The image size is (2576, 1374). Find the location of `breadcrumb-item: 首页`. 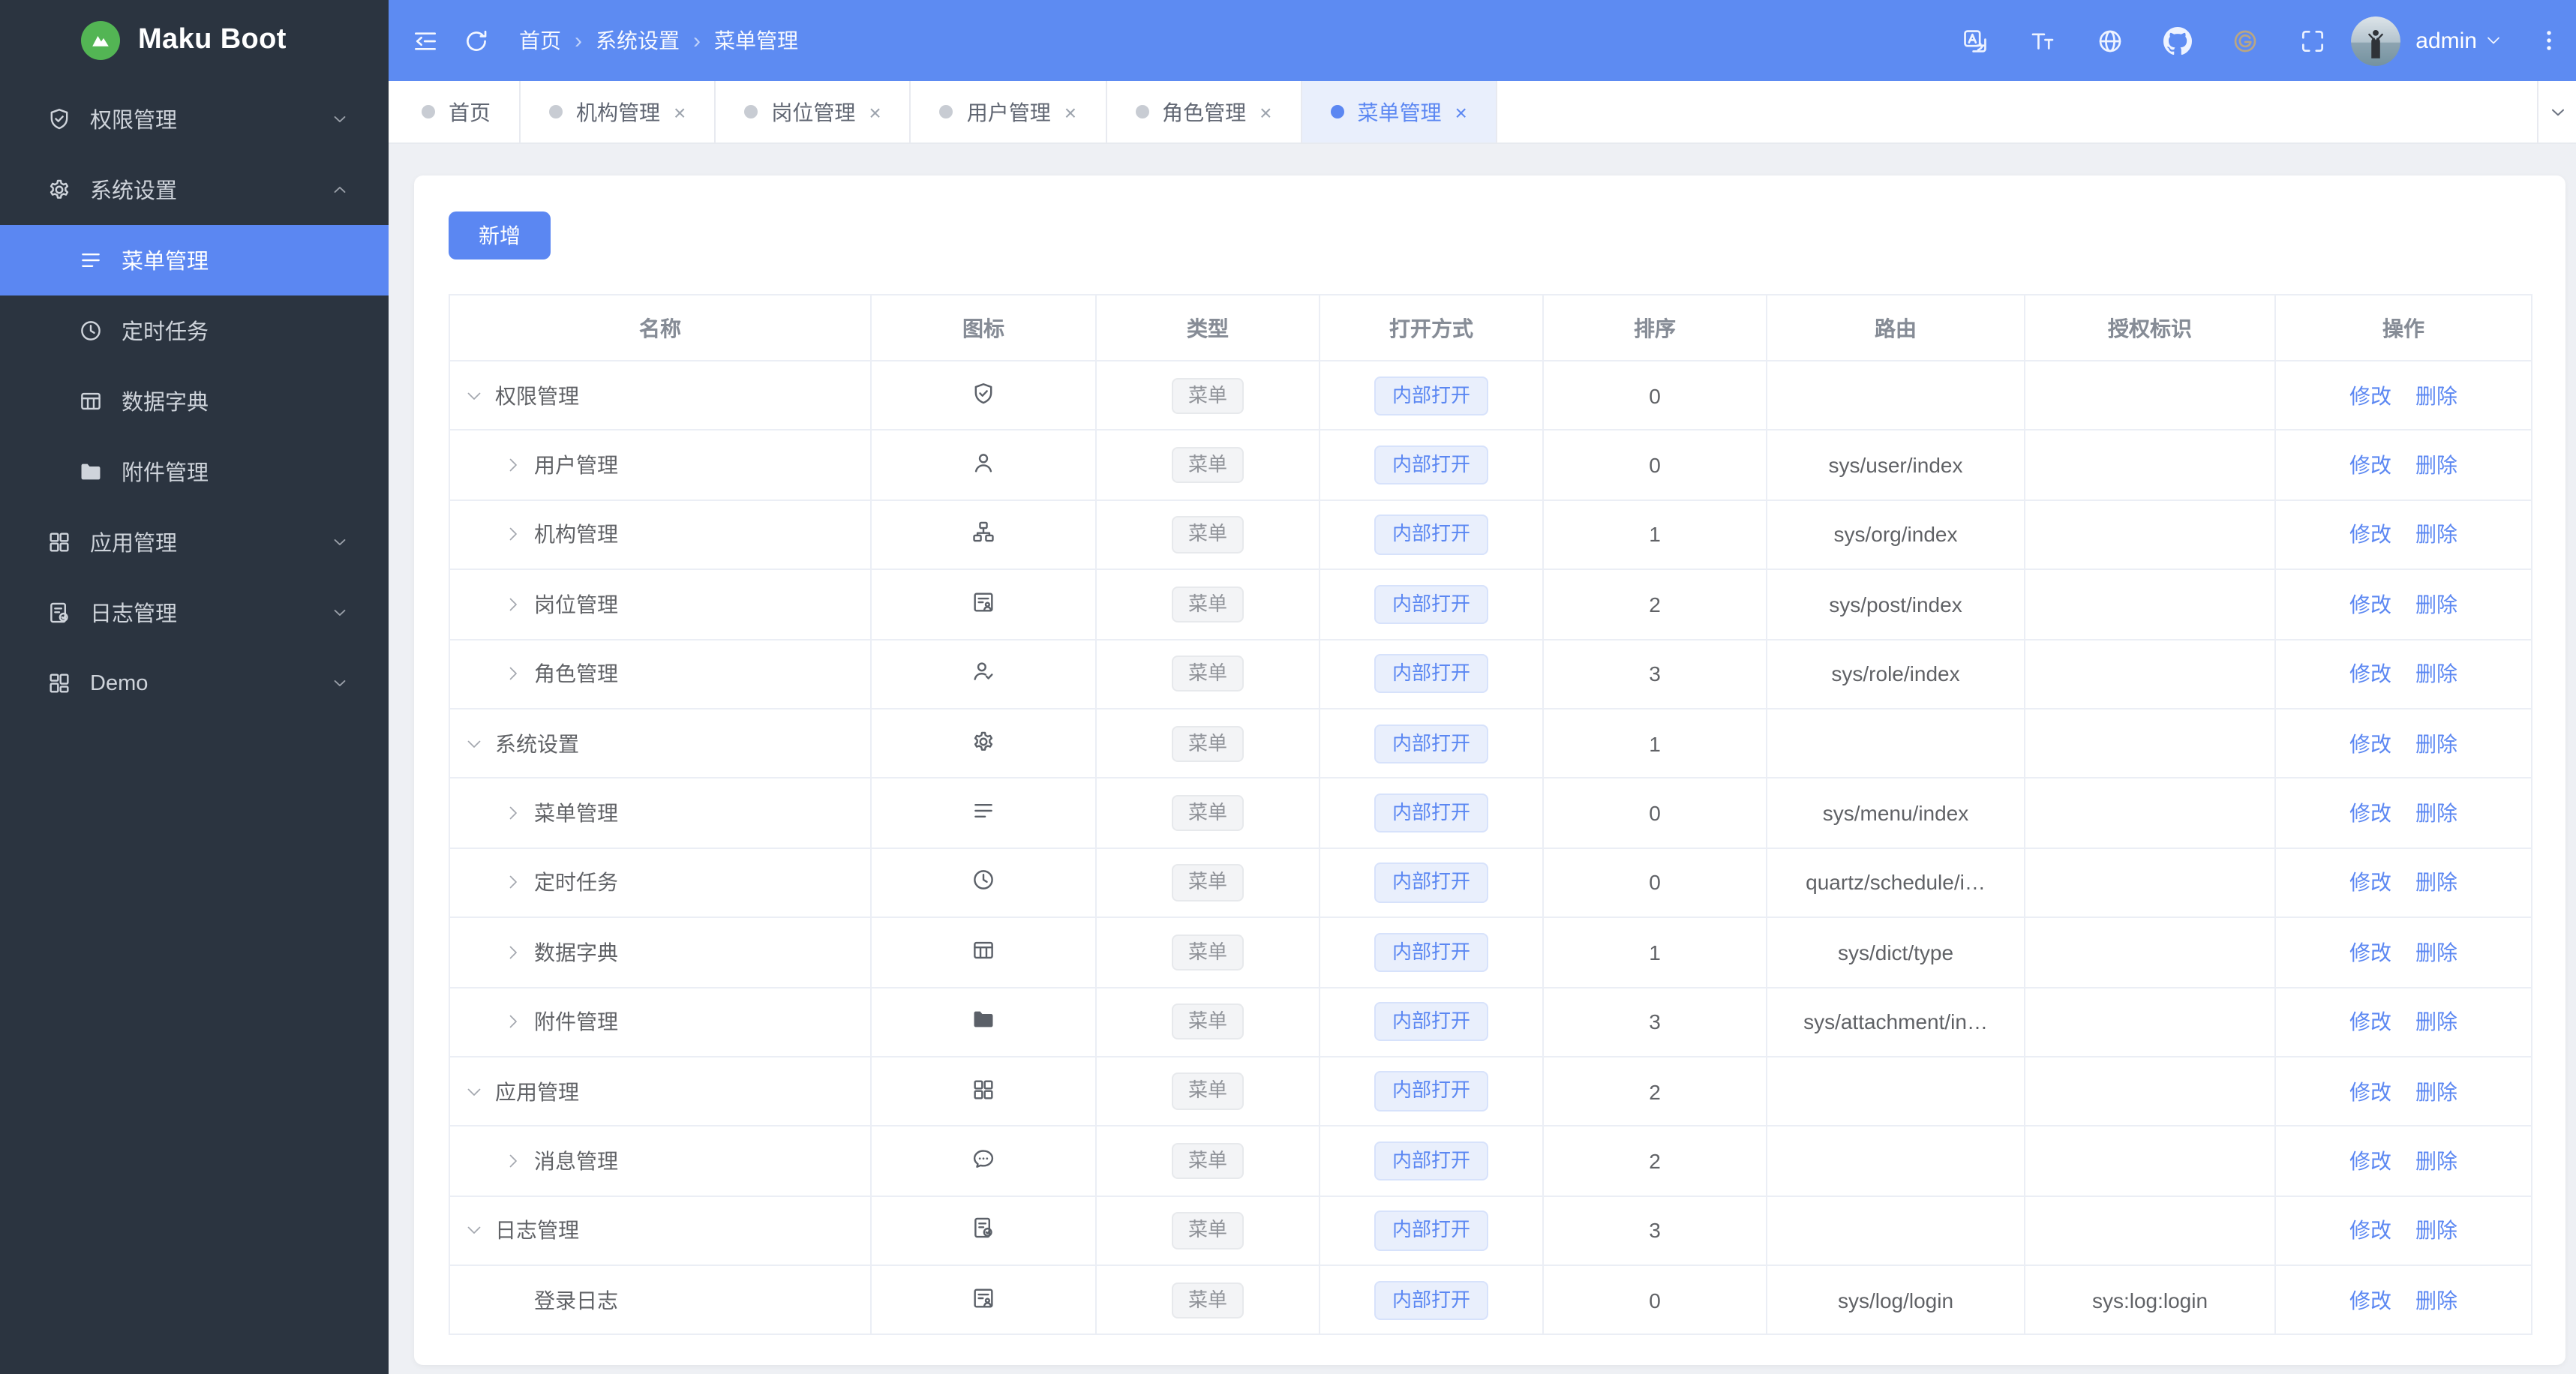

breadcrumb-item: 首页 is located at coordinates (540, 41).